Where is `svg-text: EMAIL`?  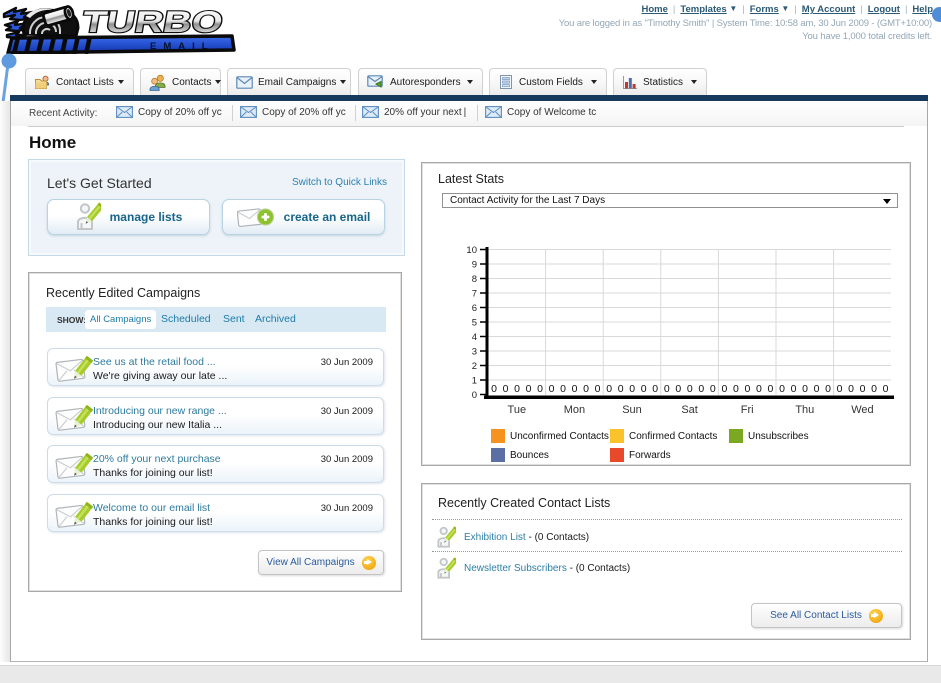
svg-text: EMAIL is located at coordinates (182, 46).